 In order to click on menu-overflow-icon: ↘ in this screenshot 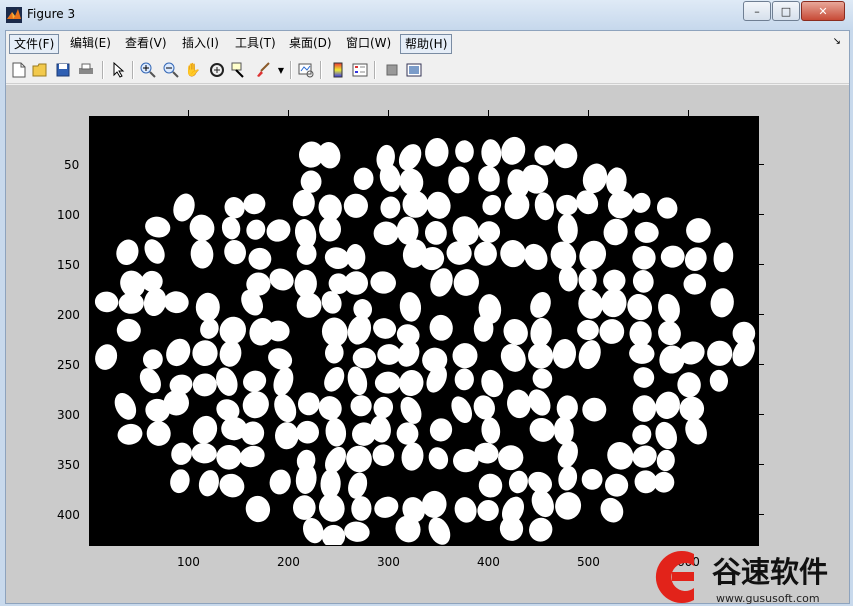, I will do `click(837, 41)`.